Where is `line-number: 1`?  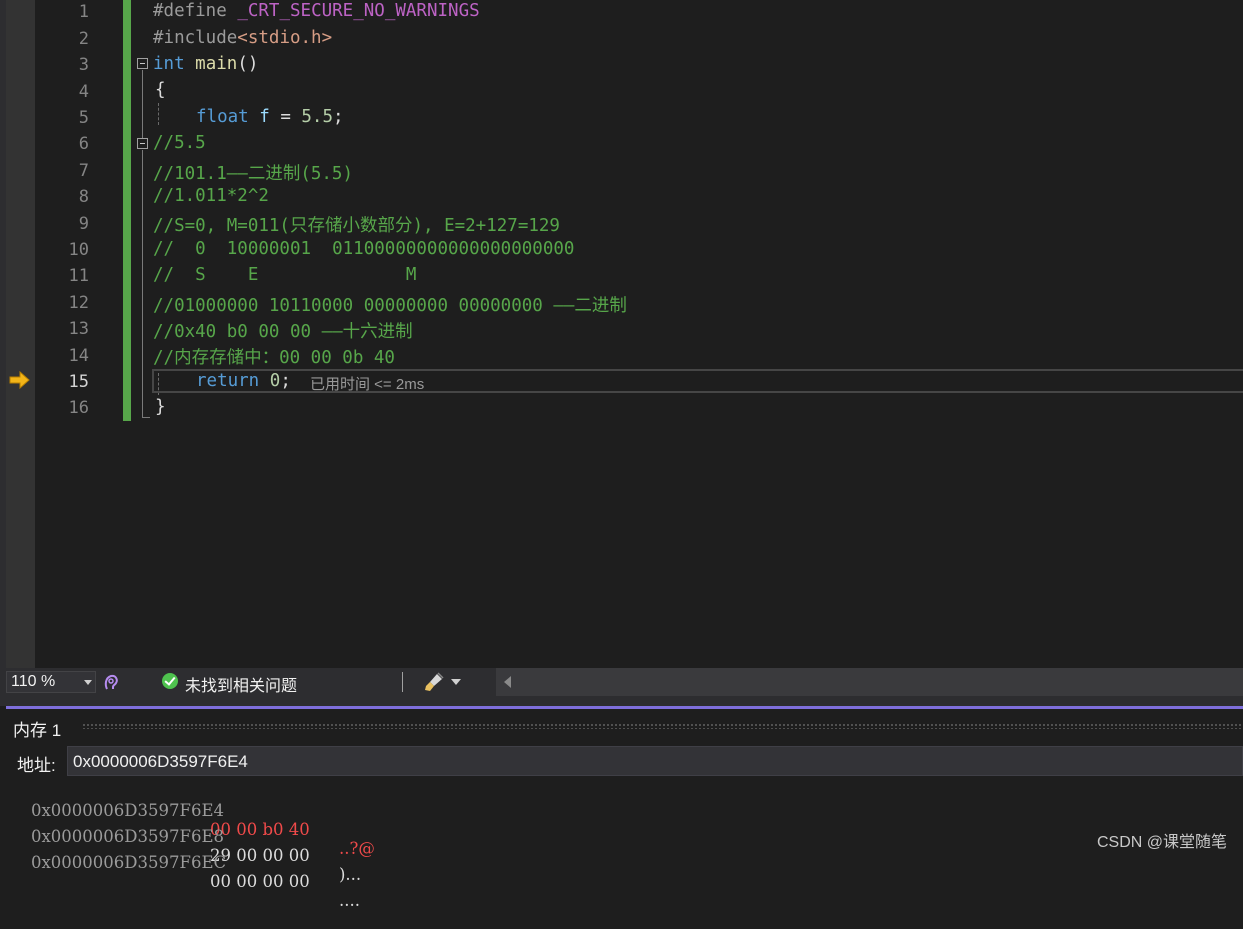 line-number: 1 is located at coordinates (83, 12).